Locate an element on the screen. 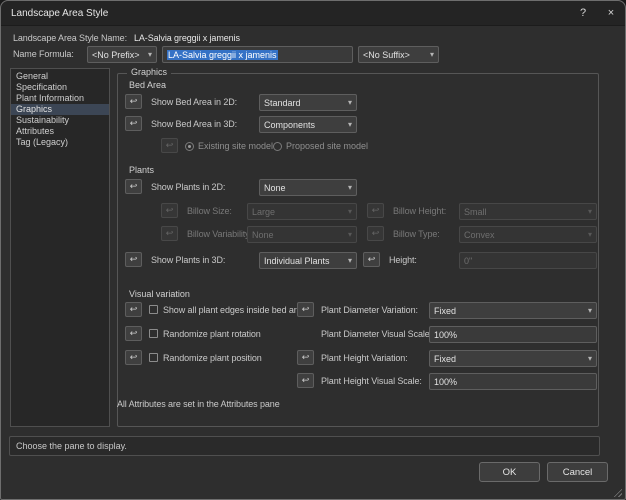 Image resolution: width=626 pixels, height=500 pixels. suffix-value: <No Suffix> is located at coordinates (386, 54).